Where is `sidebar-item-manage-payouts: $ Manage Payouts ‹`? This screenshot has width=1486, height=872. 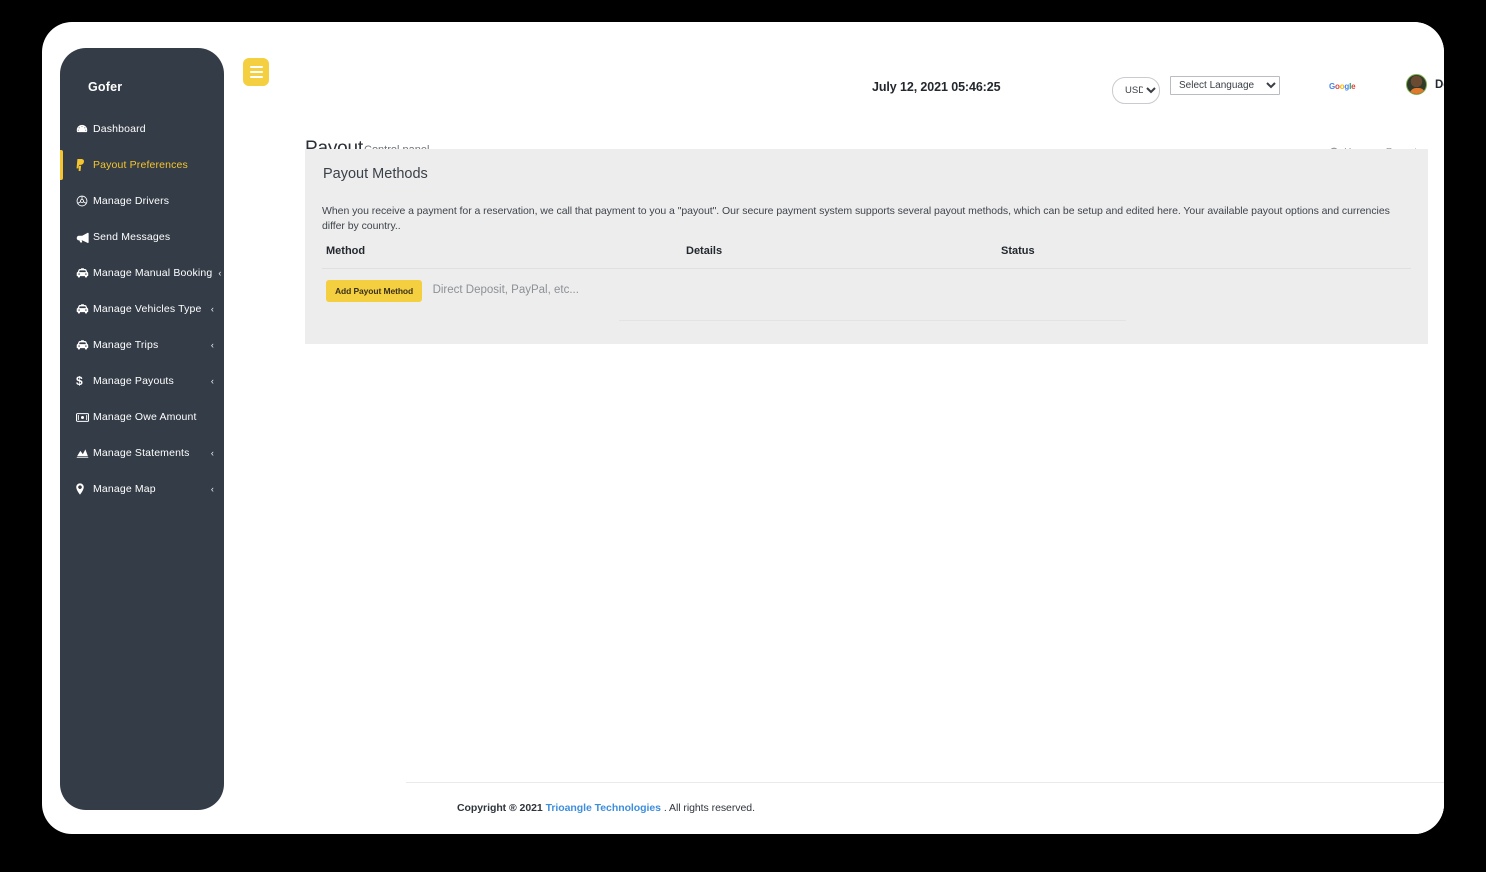 sidebar-item-manage-payouts: $ Manage Payouts ‹ is located at coordinates (142, 381).